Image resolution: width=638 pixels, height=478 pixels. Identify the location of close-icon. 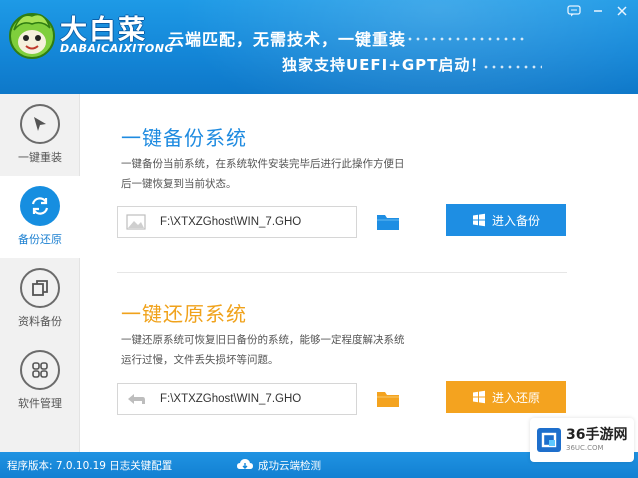
(622, 11).